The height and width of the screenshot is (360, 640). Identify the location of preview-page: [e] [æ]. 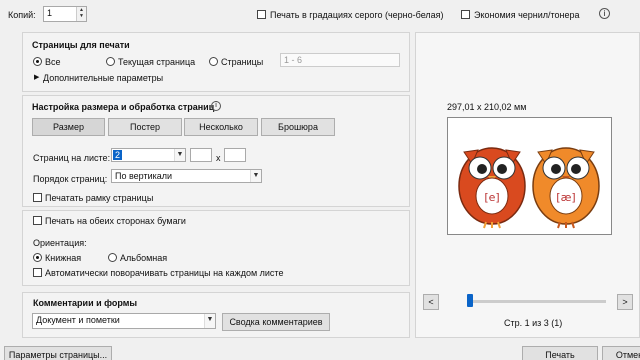
(529, 176).